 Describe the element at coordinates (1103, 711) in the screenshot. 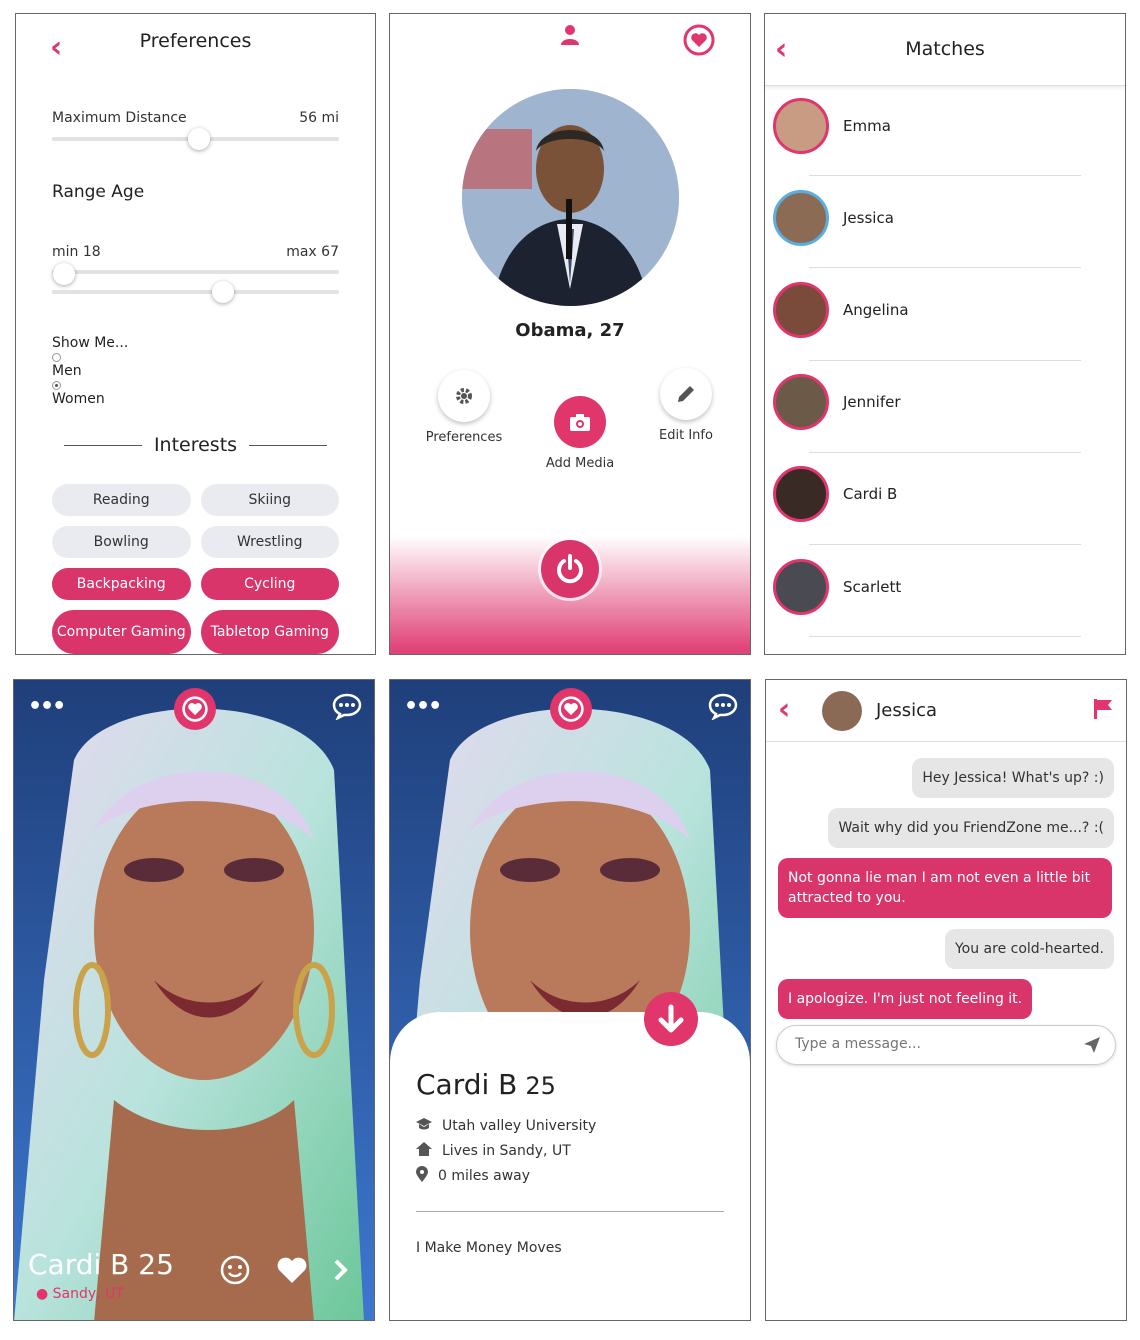

I see `flag-icon` at that location.